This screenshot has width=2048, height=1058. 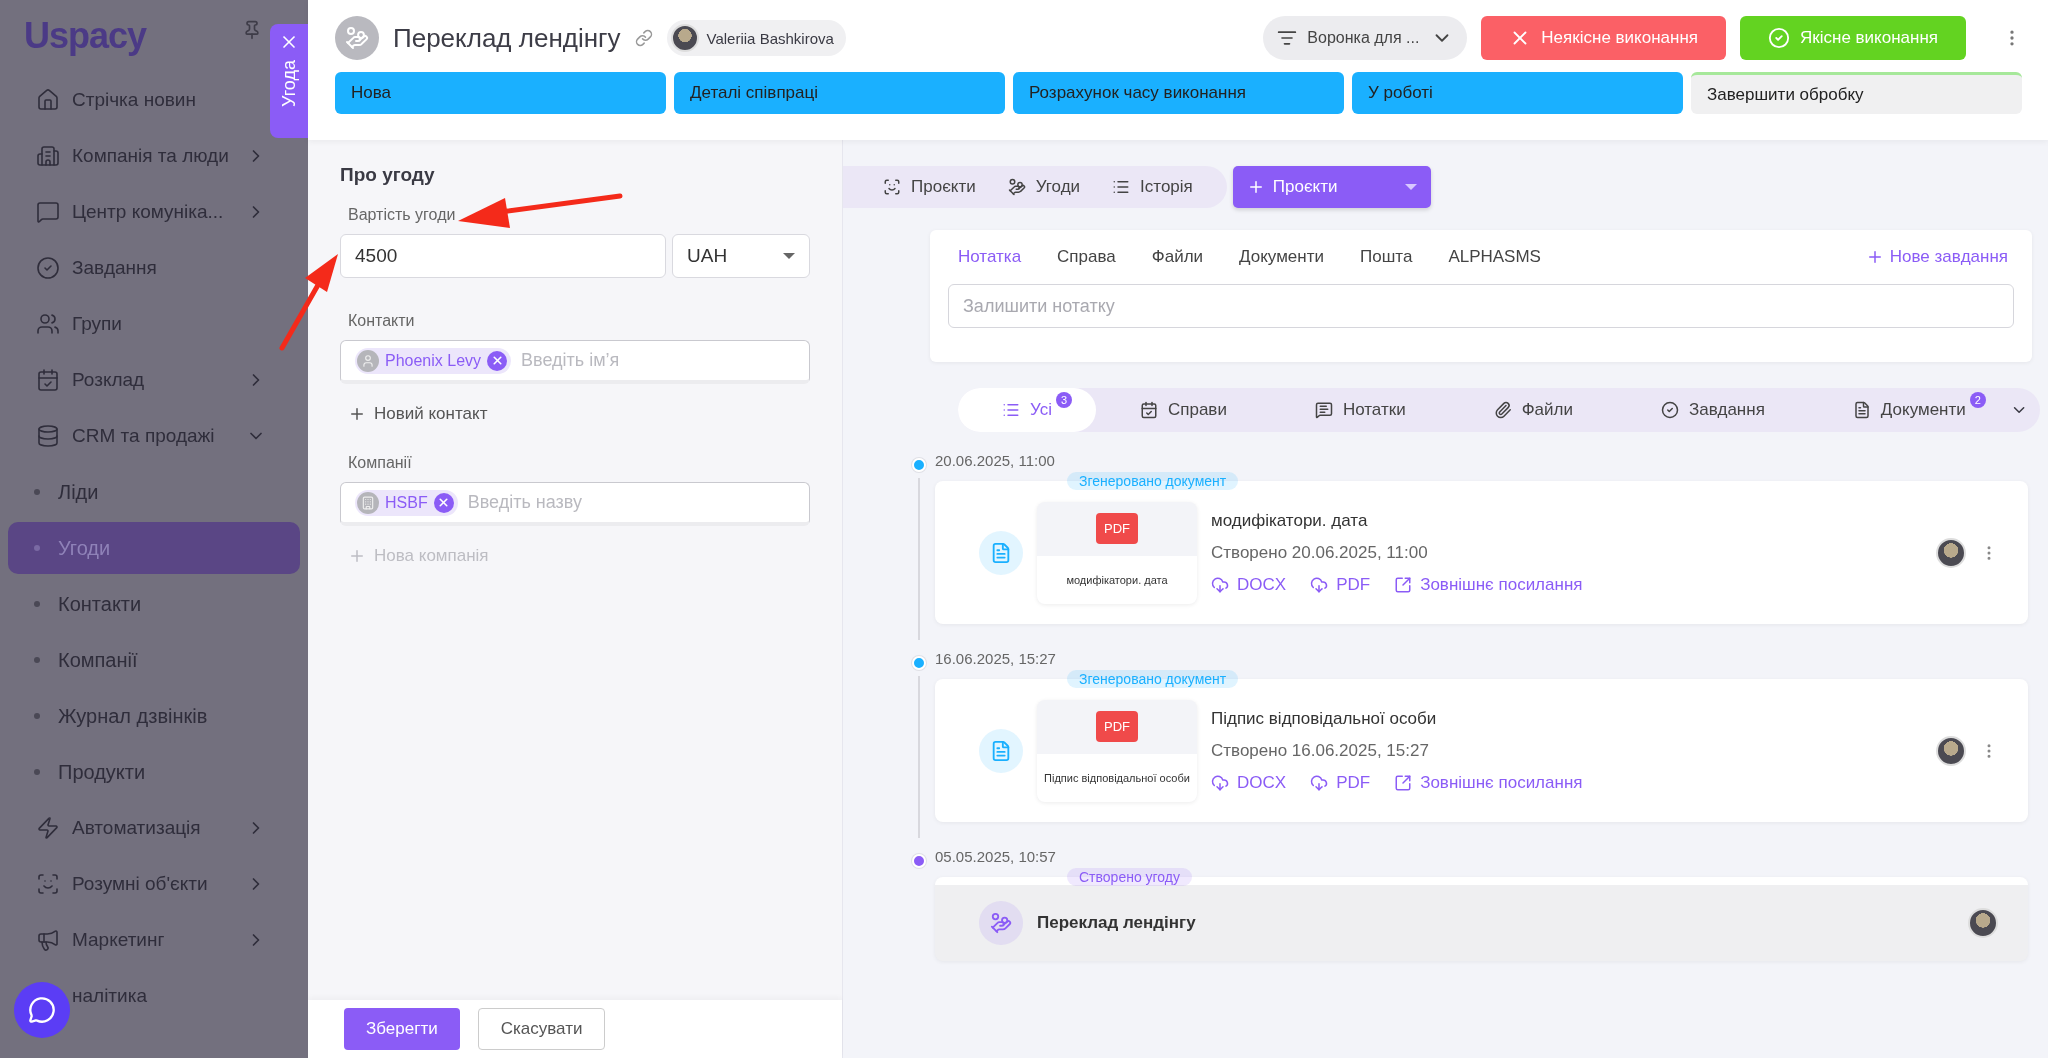 What do you see at coordinates (137, 156) in the screenshot?
I see `sidebar-item: Компанія та люди` at bounding box center [137, 156].